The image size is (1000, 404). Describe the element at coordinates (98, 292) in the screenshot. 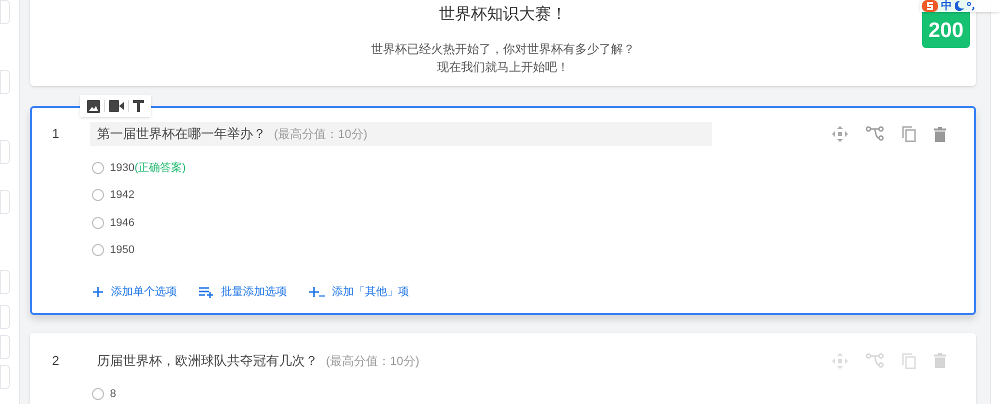

I see `plus-icon` at that location.